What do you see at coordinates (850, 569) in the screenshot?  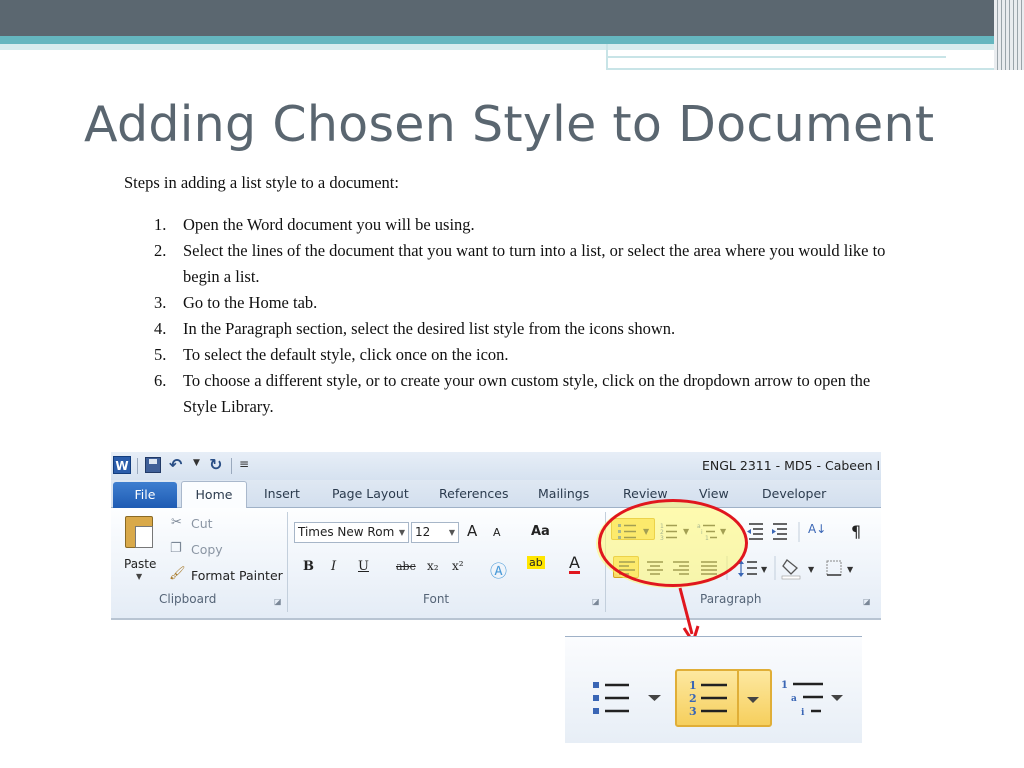 I see `borders-dropdown-icon: ▼` at bounding box center [850, 569].